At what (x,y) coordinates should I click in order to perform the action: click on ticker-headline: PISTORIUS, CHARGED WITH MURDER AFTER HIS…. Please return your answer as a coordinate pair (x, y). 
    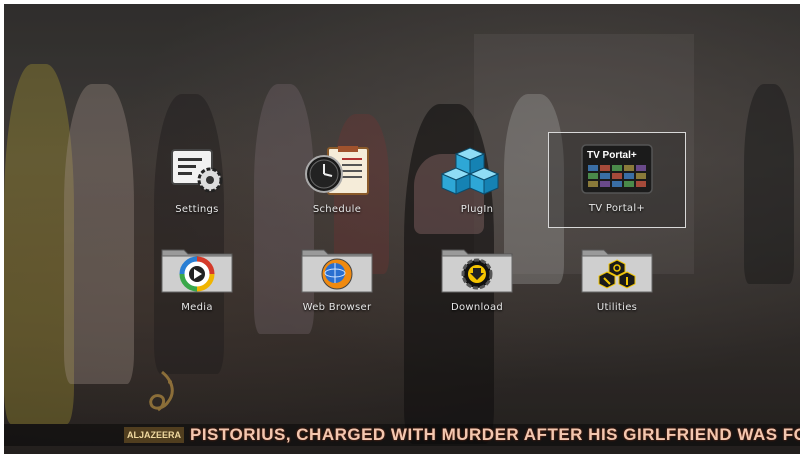
    Looking at the image, I should click on (495, 434).